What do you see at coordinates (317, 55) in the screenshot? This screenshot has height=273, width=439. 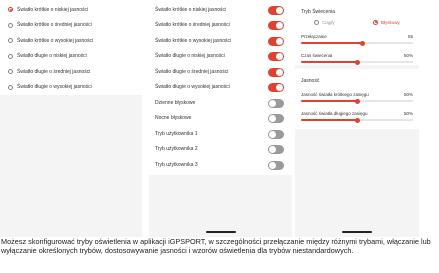 I see `slider-label: Czas świecenia` at bounding box center [317, 55].